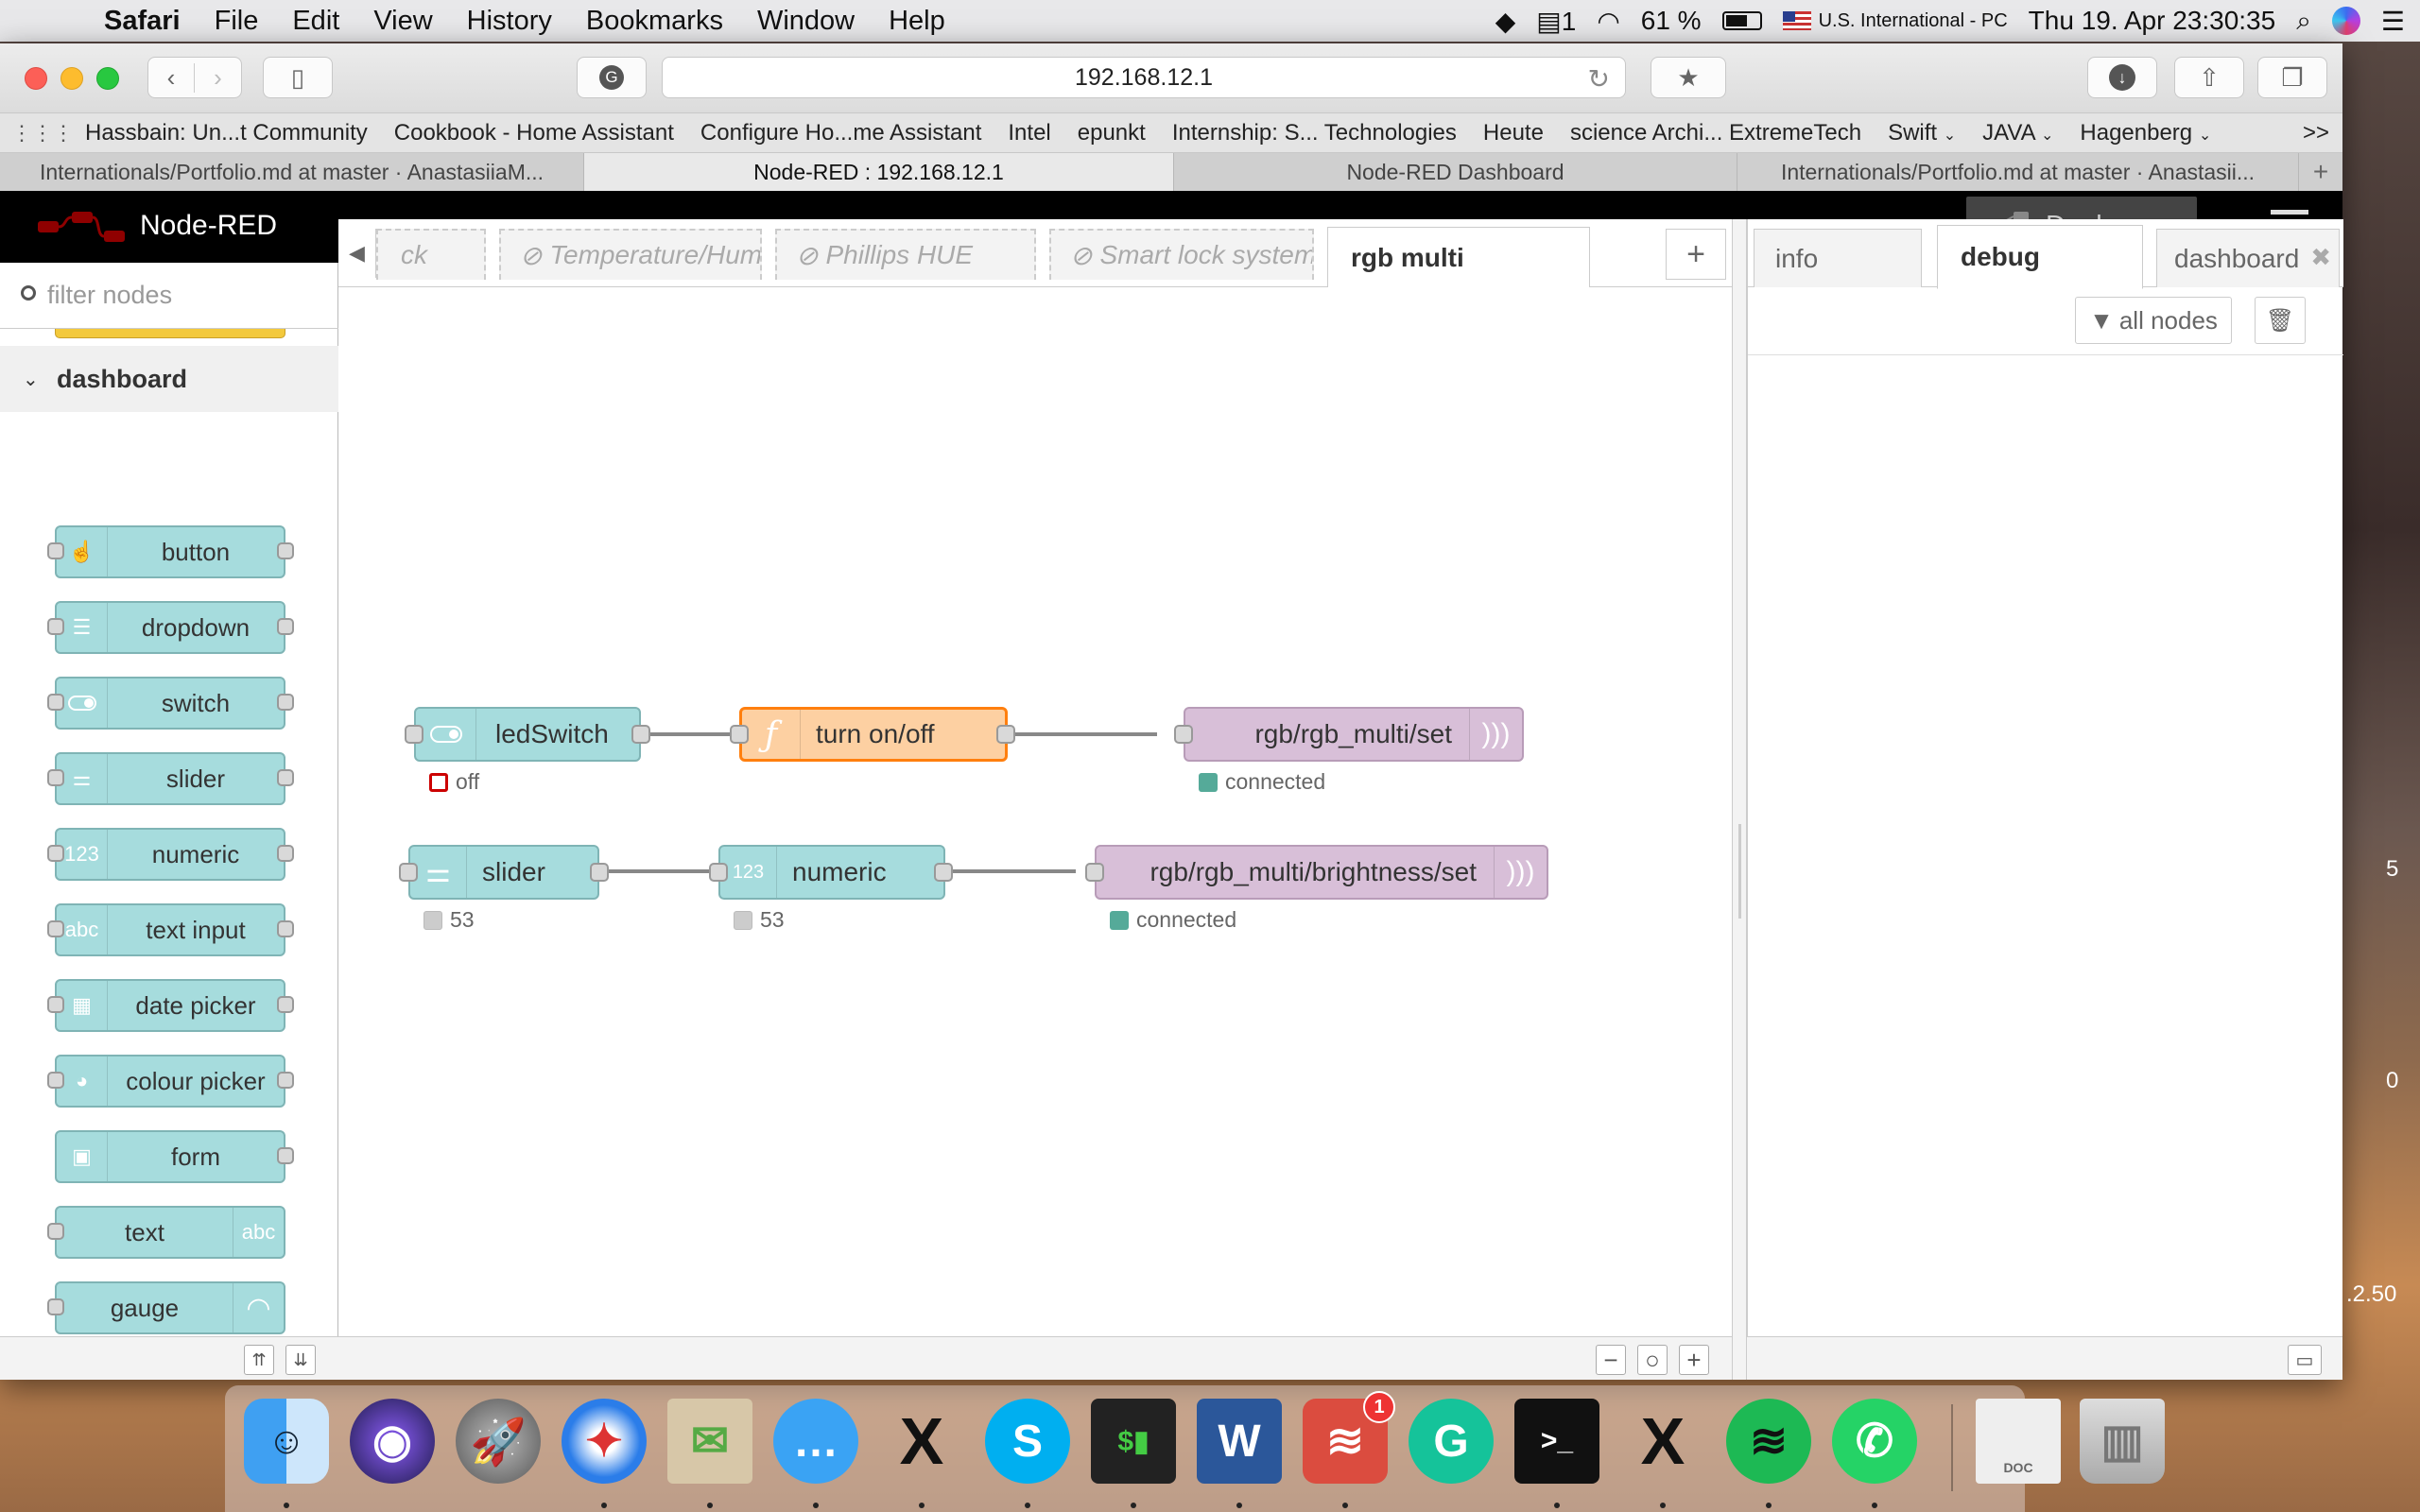 The image size is (2420, 1512). I want to click on palette-filter-input: filter nodes, so click(169, 296).